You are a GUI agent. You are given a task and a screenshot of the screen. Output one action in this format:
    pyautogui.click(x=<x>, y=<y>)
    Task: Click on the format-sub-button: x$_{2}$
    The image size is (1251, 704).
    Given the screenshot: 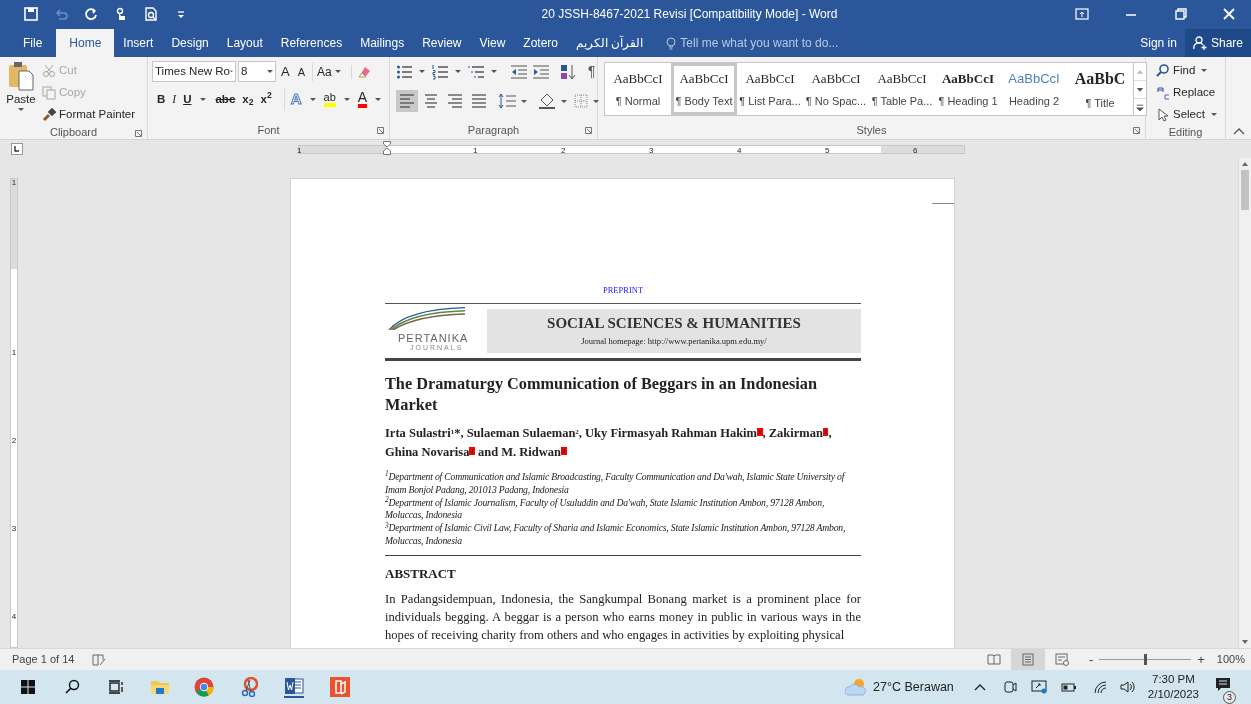 What is the action you would take?
    pyautogui.click(x=248, y=99)
    